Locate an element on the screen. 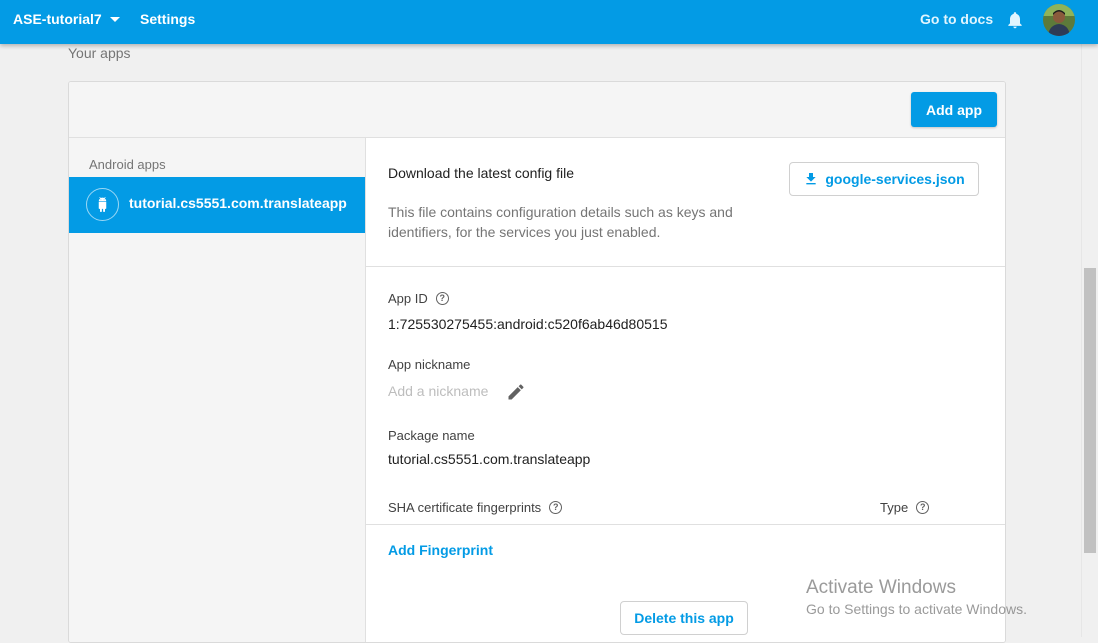 This screenshot has height=643, width=1098. package-name-value: tutorial.cs5551.com.translateapp is located at coordinates (489, 459).